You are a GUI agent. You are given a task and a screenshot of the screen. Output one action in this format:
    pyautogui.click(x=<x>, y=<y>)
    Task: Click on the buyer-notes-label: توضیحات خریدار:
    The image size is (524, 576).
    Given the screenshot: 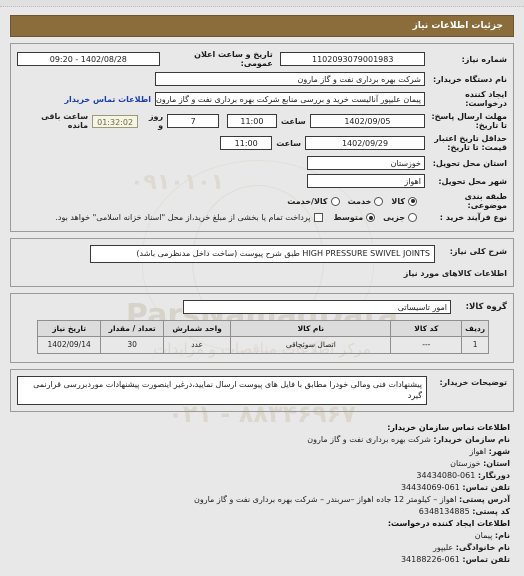 What is the action you would take?
    pyautogui.click(x=473, y=382)
    